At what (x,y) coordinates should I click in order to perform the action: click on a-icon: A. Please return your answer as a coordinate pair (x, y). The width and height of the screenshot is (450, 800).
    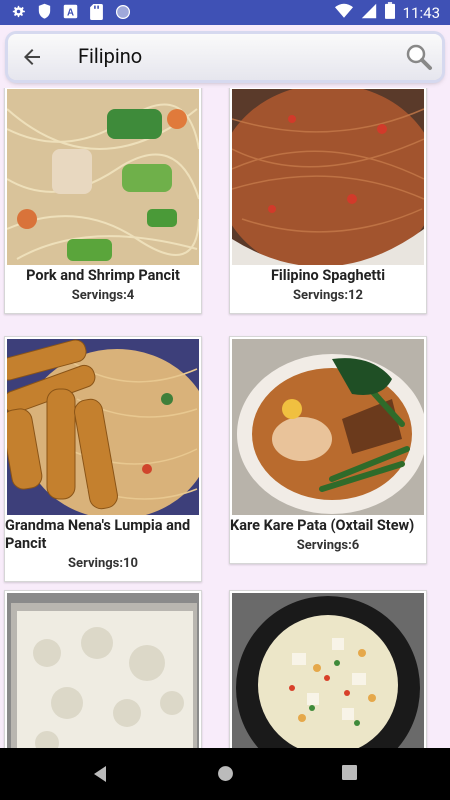
    Looking at the image, I should click on (70, 11).